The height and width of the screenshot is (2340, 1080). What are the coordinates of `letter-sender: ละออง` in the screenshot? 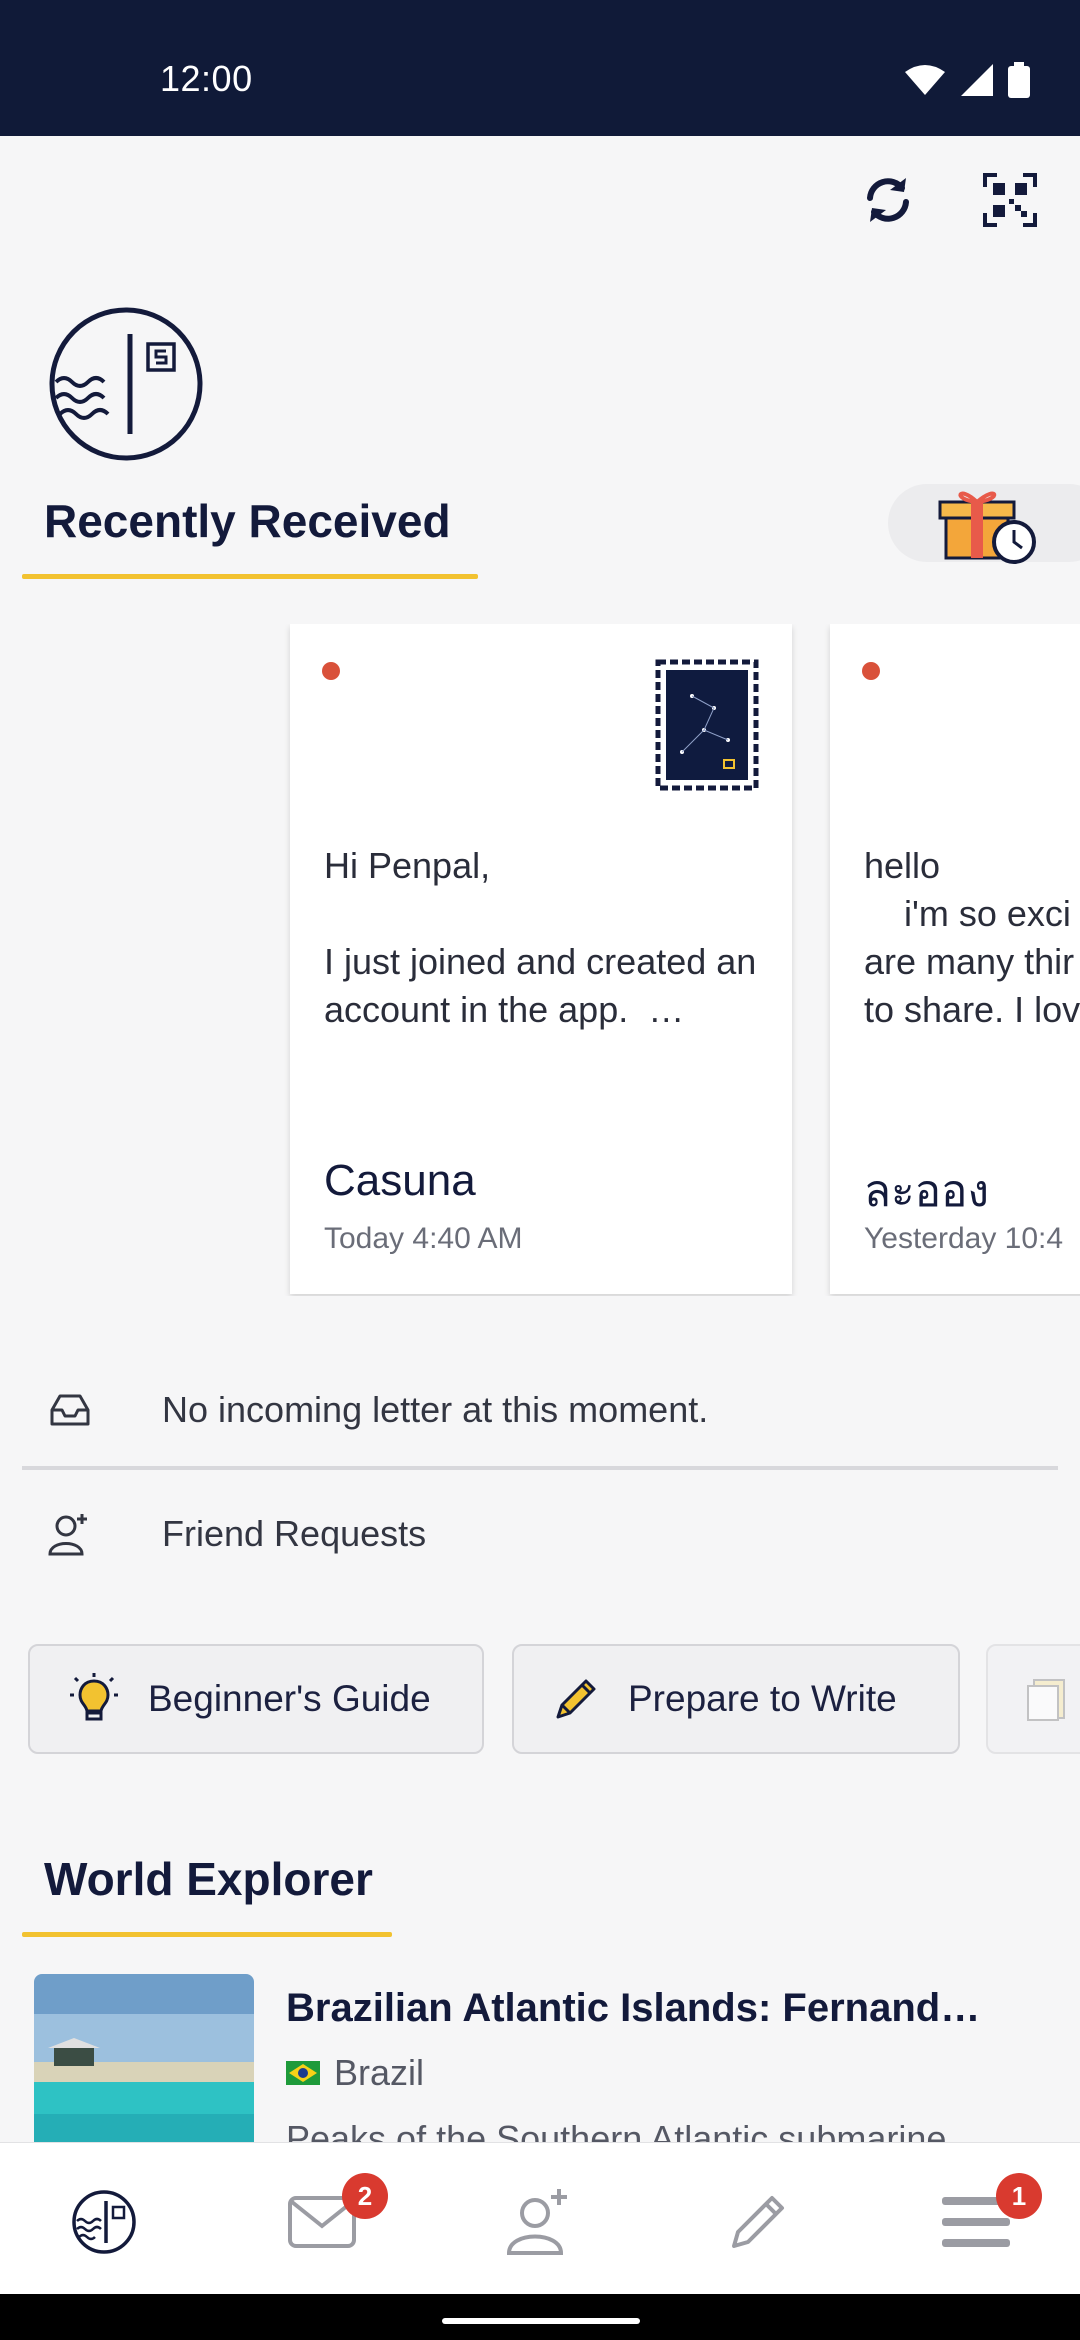 It's located at (926, 1191).